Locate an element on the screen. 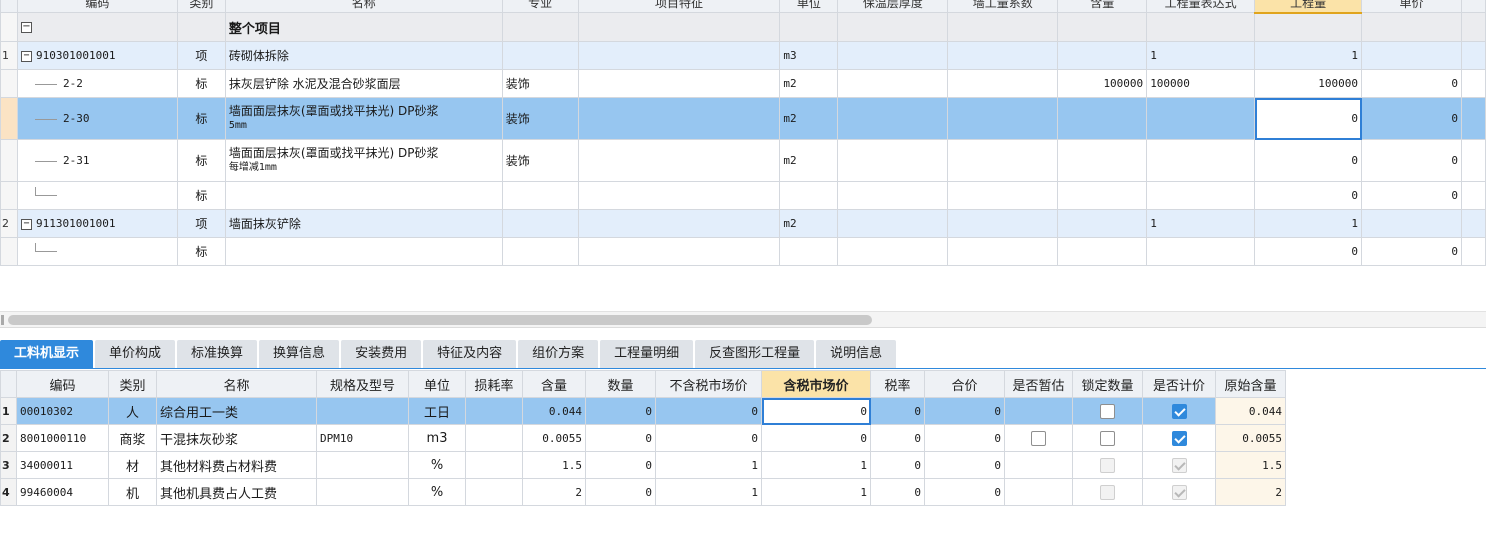 The image size is (1486, 552). header-expression: 工程量表达式 is located at coordinates (1201, 6).